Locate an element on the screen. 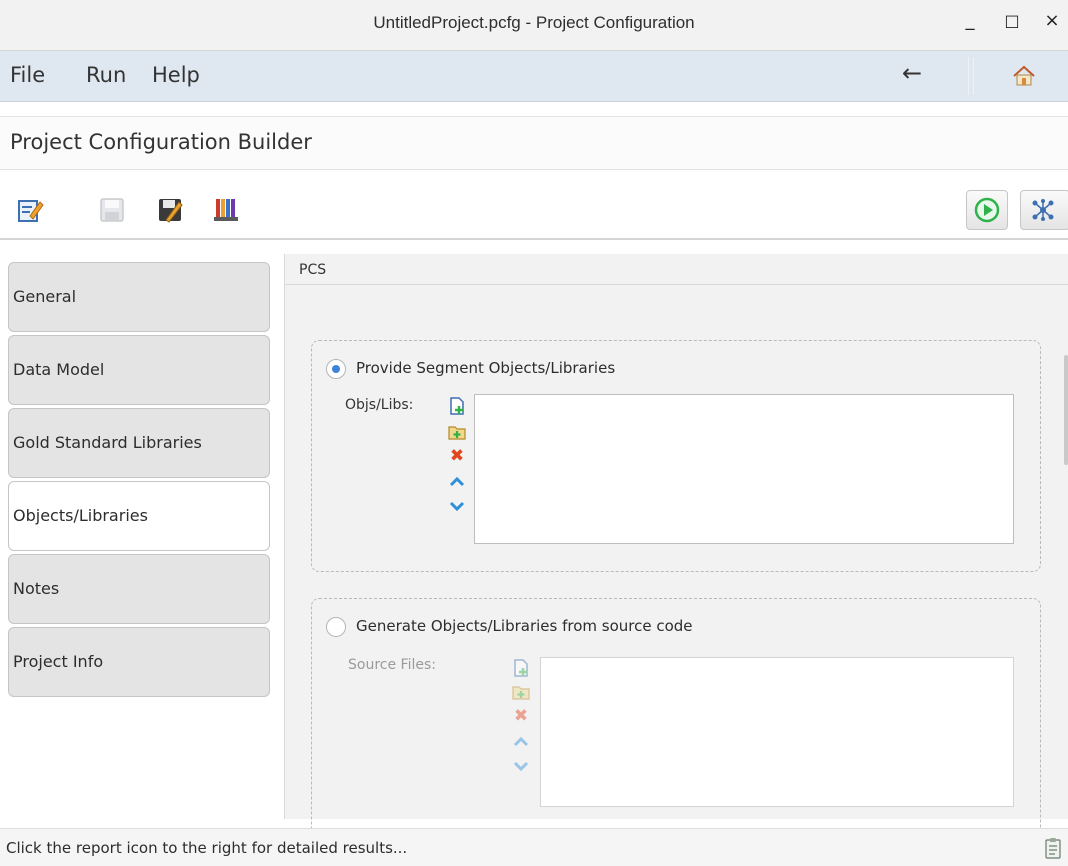  tab-label: Project Info is located at coordinates (58, 661).